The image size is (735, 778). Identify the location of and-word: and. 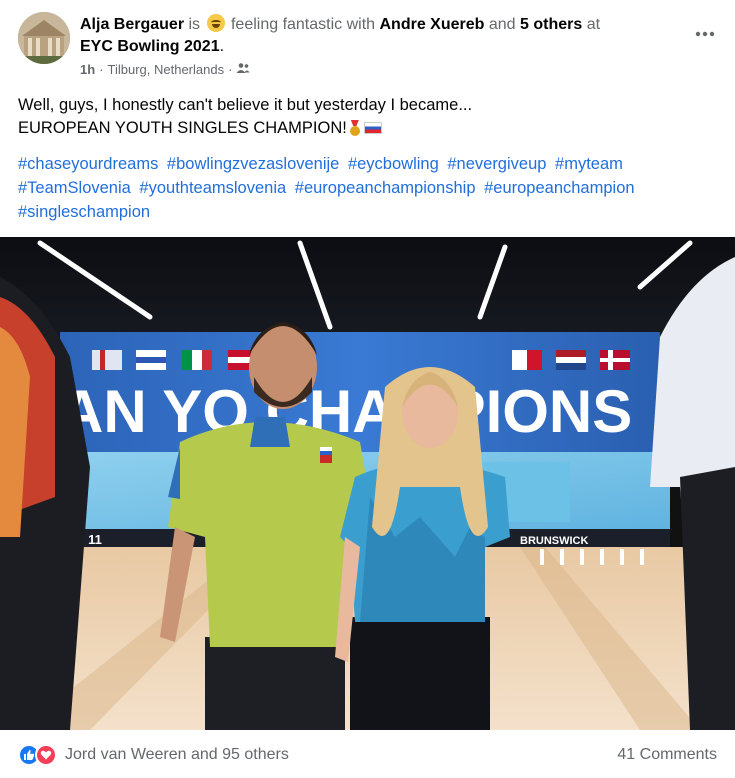
(502, 24).